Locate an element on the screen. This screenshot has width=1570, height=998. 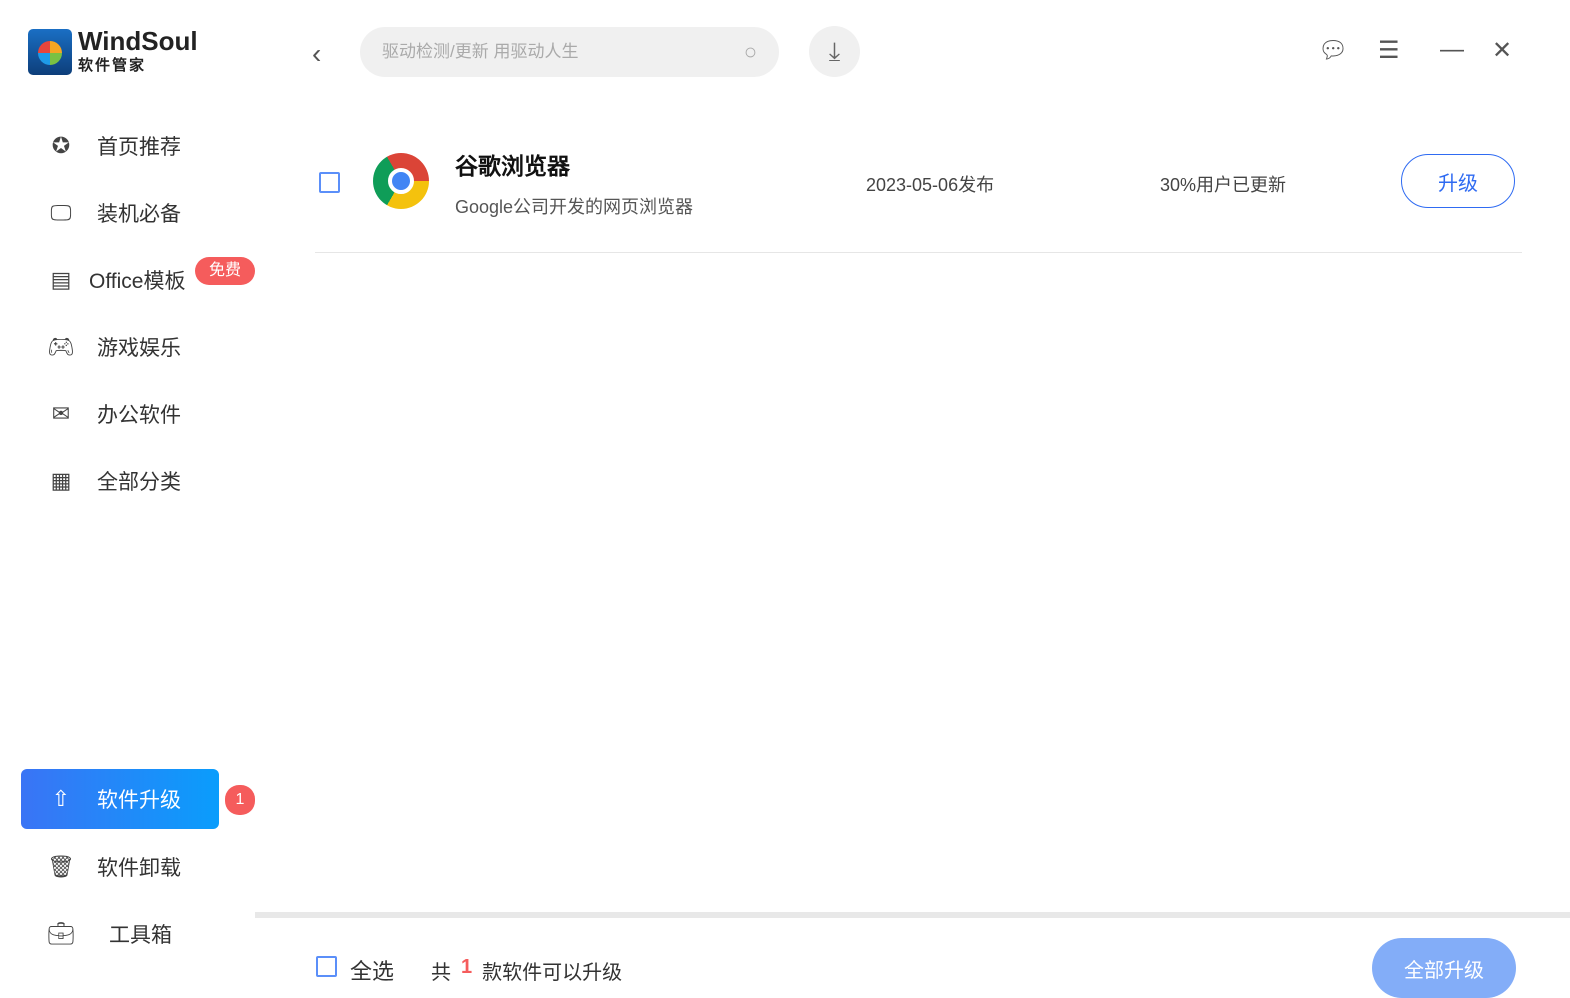
sidebar-item-office-software: ✉ 办公软件 is located at coordinates (120, 414).